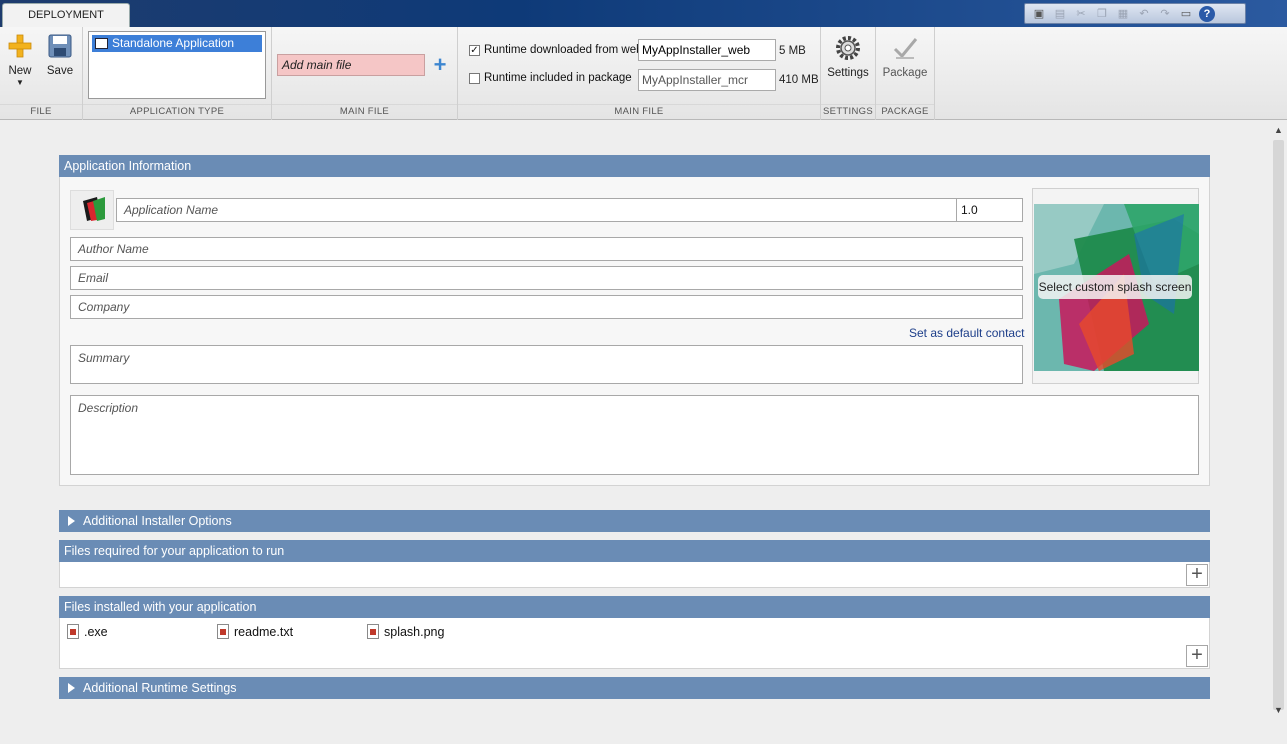 This screenshot has width=1287, height=744. I want to click on runtime-package-checkbox, so click(474, 78).